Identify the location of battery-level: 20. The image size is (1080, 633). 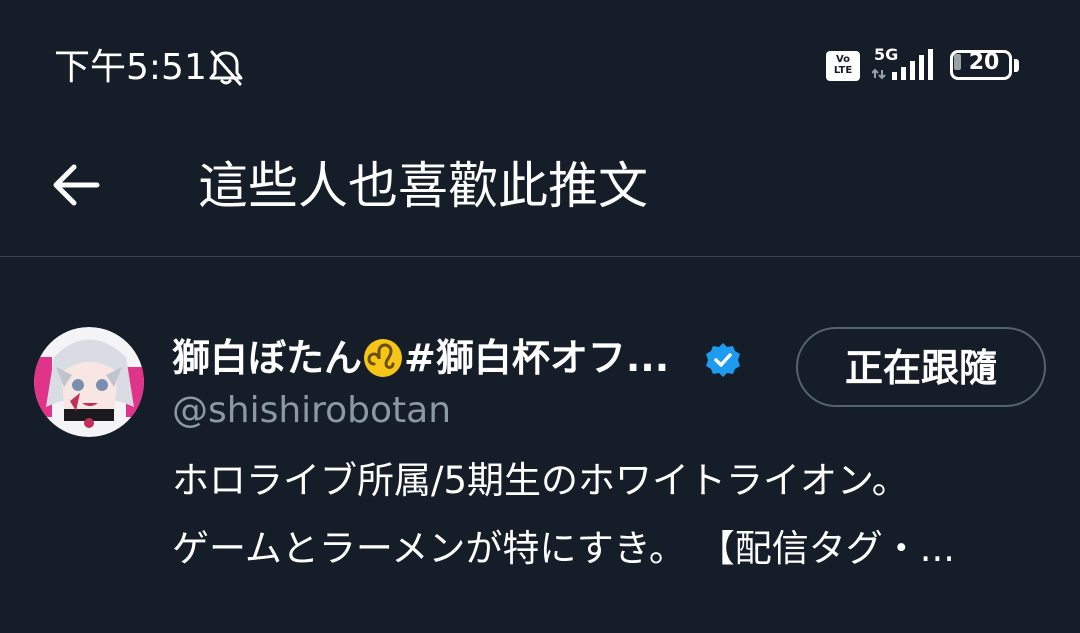
(984, 62).